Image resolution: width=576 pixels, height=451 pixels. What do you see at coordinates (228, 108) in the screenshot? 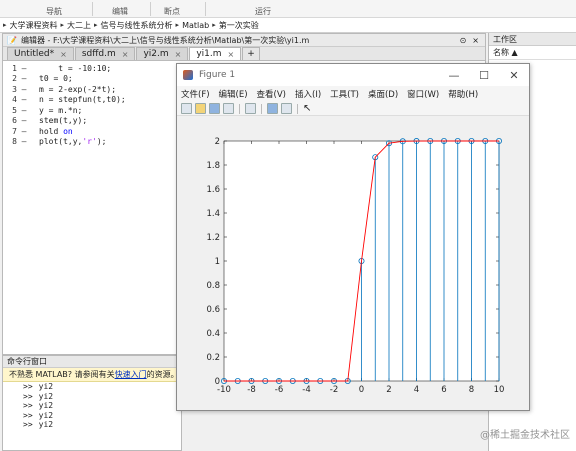
I see `print-icon` at bounding box center [228, 108].